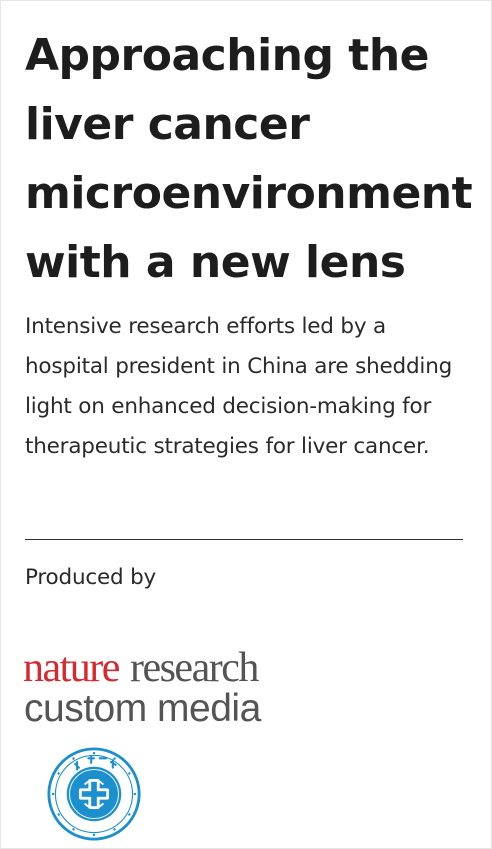 Image resolution: width=492 pixels, height=849 pixels. Describe the element at coordinates (244, 539) in the screenshot. I see `divider` at that location.